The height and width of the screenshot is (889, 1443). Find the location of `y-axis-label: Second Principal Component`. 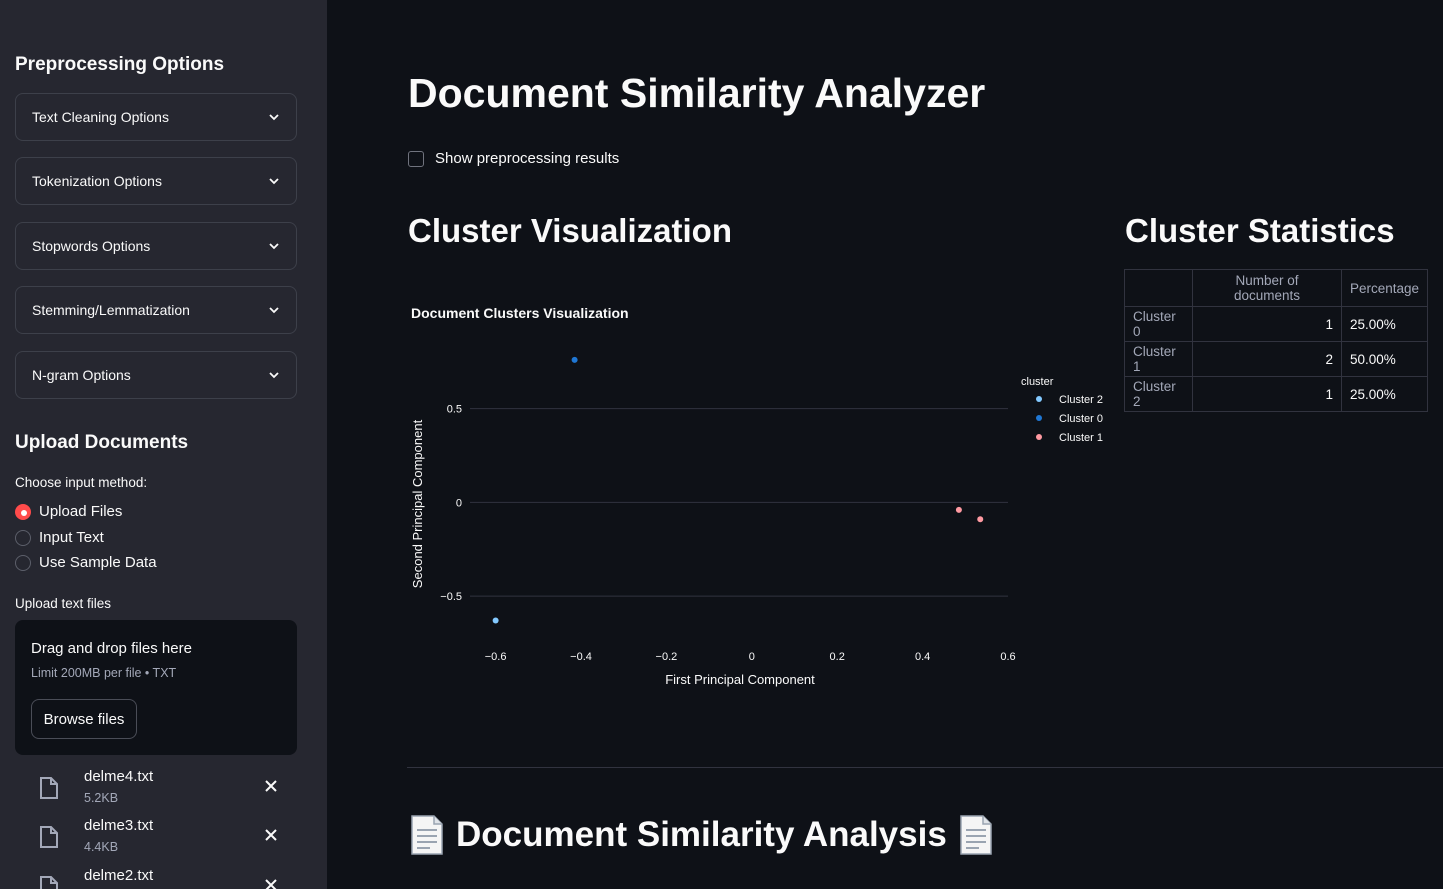

y-axis-label: Second Principal Component is located at coordinates (417, 503).